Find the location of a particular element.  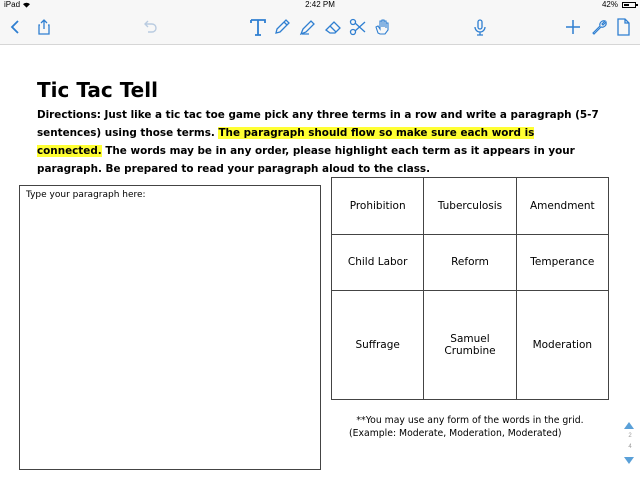

wrench-icon is located at coordinates (599, 27).